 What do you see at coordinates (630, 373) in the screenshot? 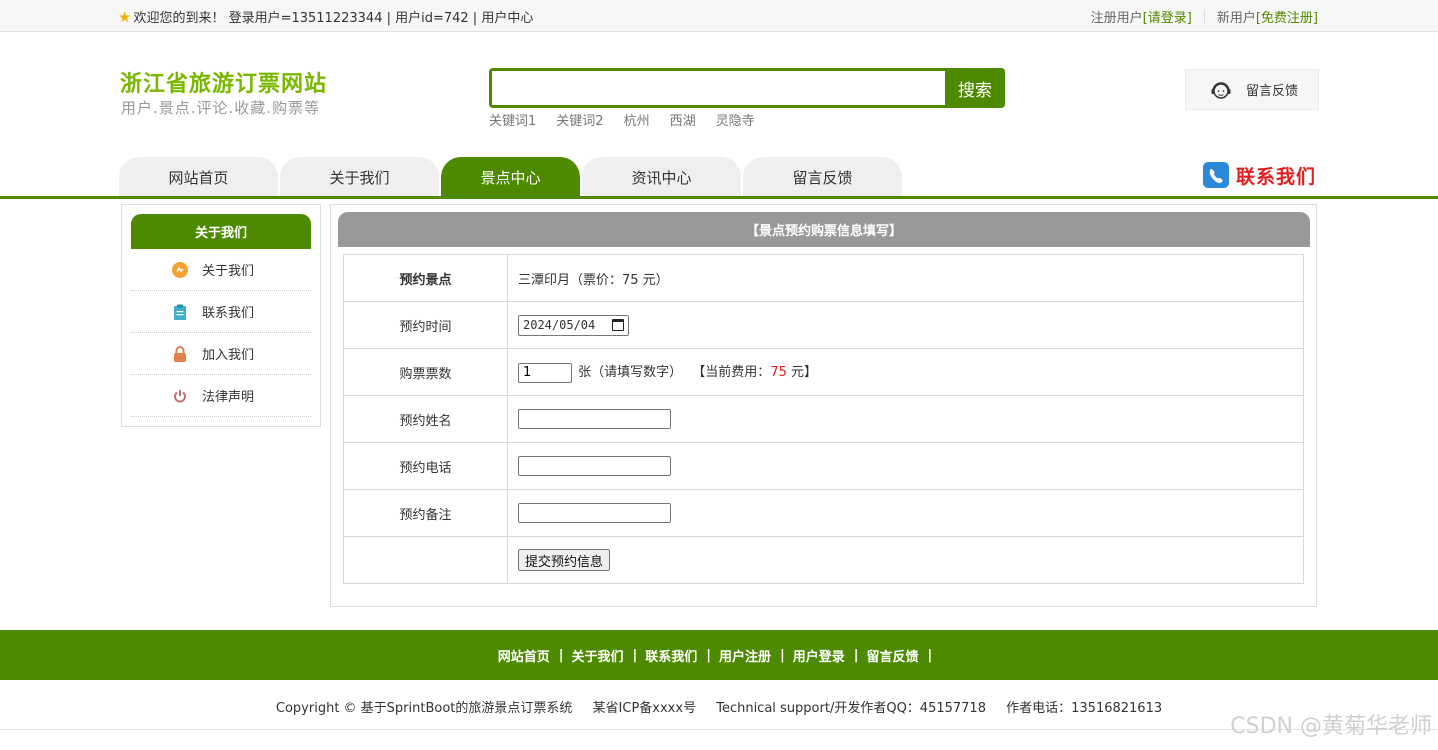
I see `count-unit: 张（请填写数字）` at bounding box center [630, 373].